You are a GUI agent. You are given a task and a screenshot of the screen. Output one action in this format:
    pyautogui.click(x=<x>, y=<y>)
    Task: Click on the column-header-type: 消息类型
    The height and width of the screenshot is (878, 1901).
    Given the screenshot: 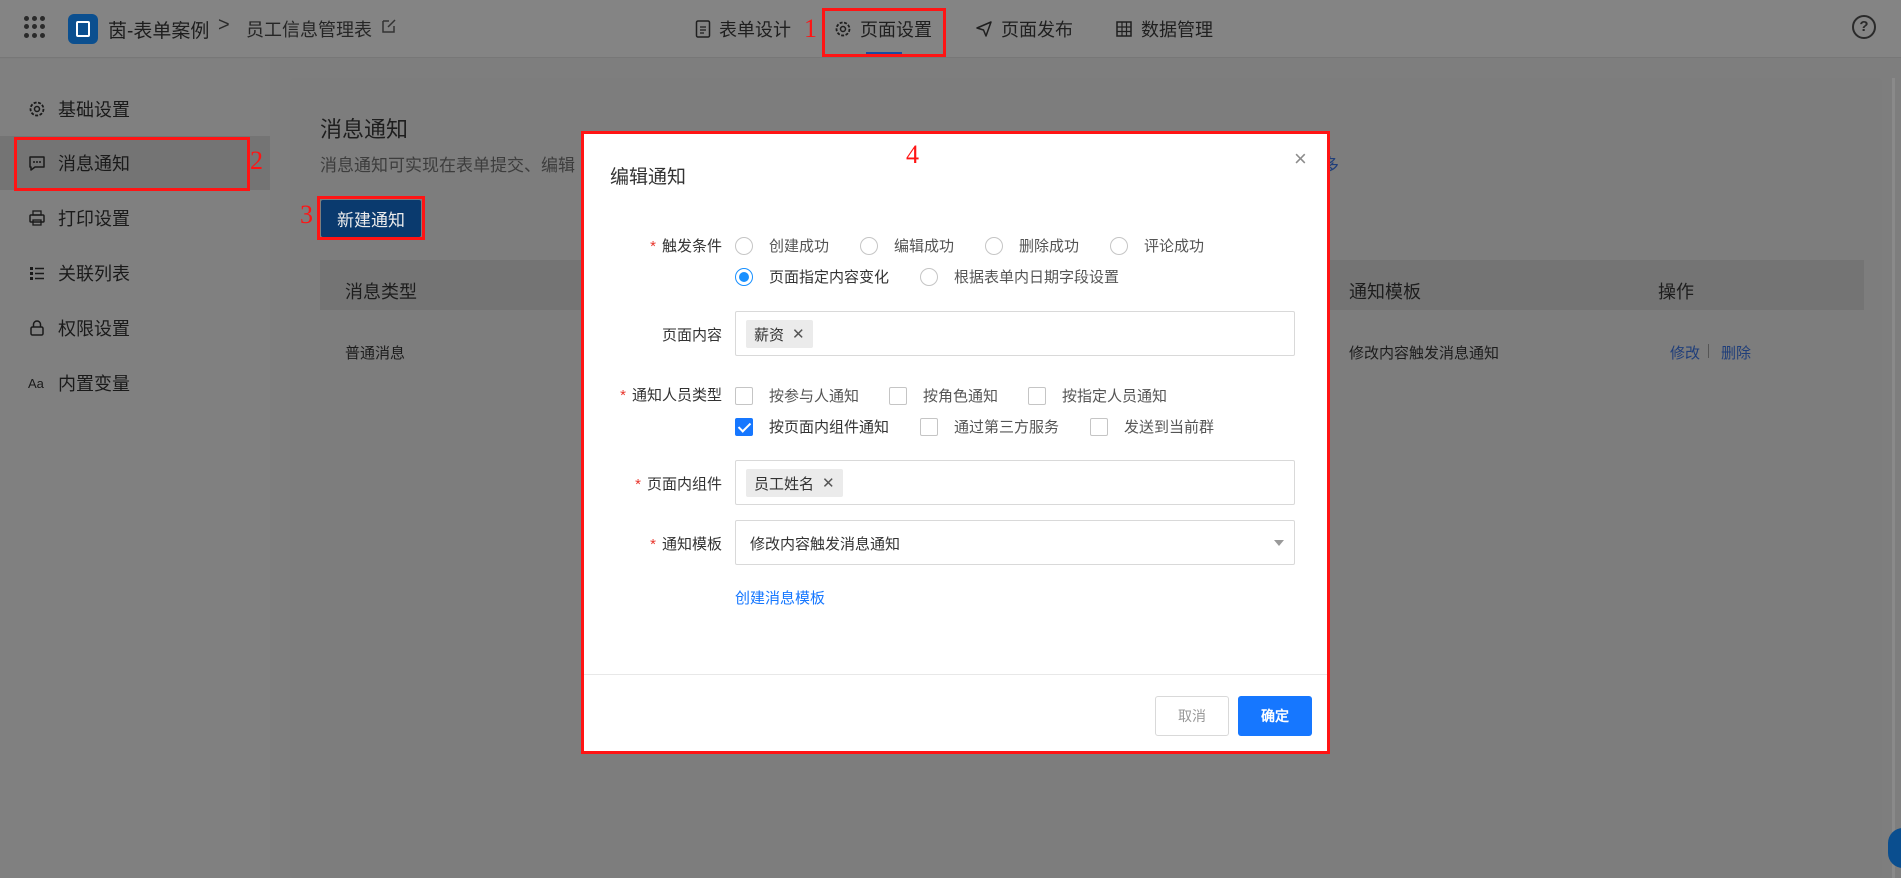 What is the action you would take?
    pyautogui.click(x=381, y=292)
    